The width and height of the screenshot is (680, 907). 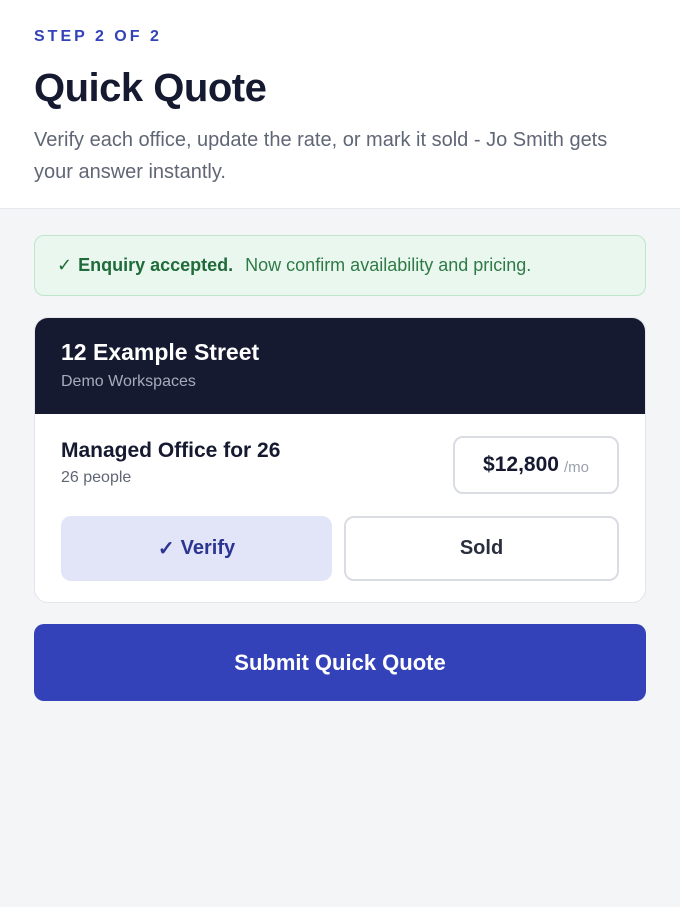 What do you see at coordinates (96, 477) in the screenshot?
I see `office-capacity: 26 people` at bounding box center [96, 477].